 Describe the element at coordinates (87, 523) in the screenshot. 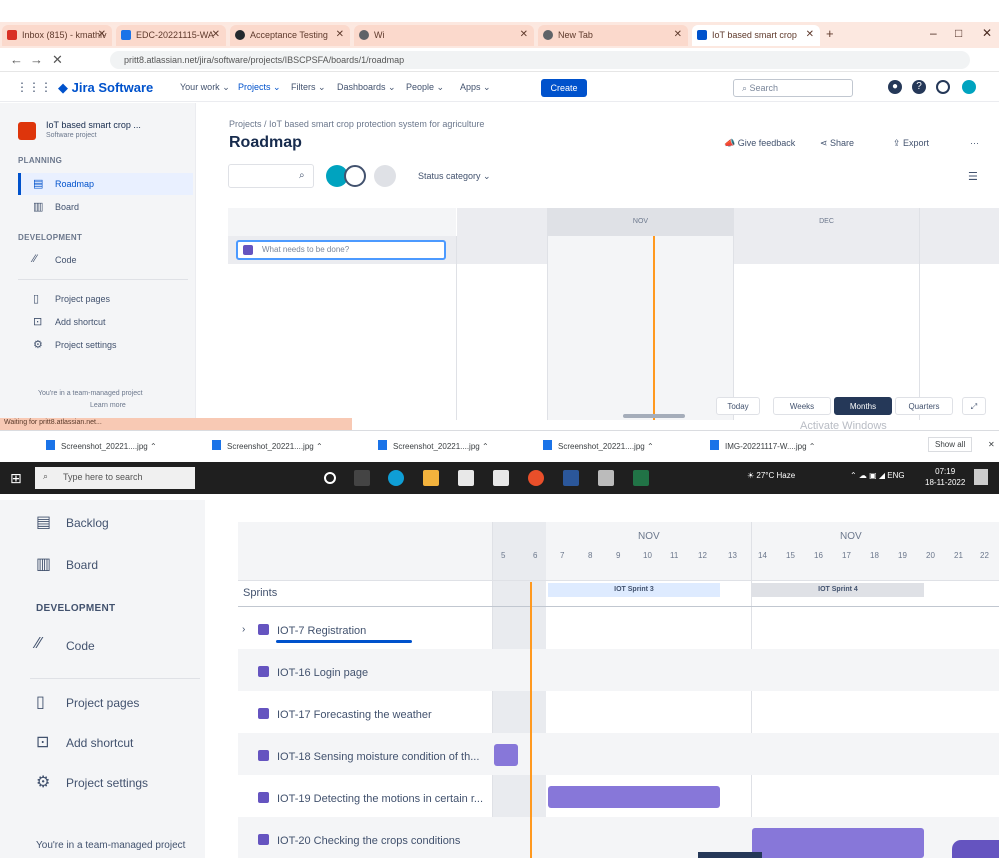

I see `sidebar-item-backlog: Backlog` at that location.